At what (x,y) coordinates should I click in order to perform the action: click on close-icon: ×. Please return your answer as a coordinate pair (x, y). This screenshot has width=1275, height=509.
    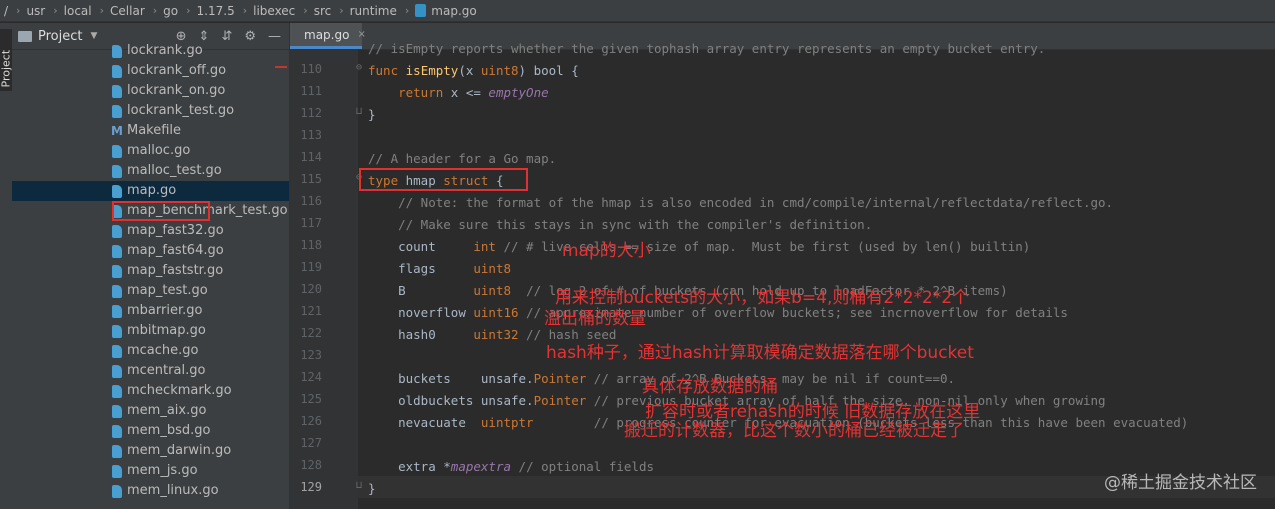
    Looking at the image, I should click on (361, 34).